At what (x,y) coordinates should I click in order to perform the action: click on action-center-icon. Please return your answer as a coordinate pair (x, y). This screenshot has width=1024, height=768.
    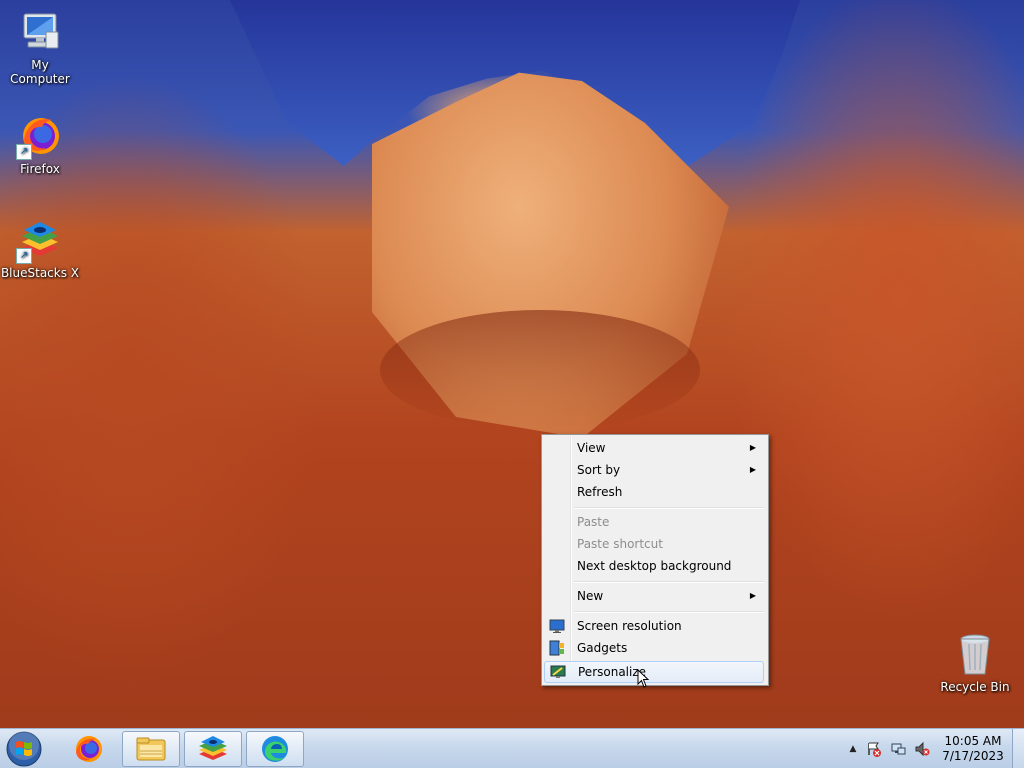
    Looking at the image, I should click on (874, 749).